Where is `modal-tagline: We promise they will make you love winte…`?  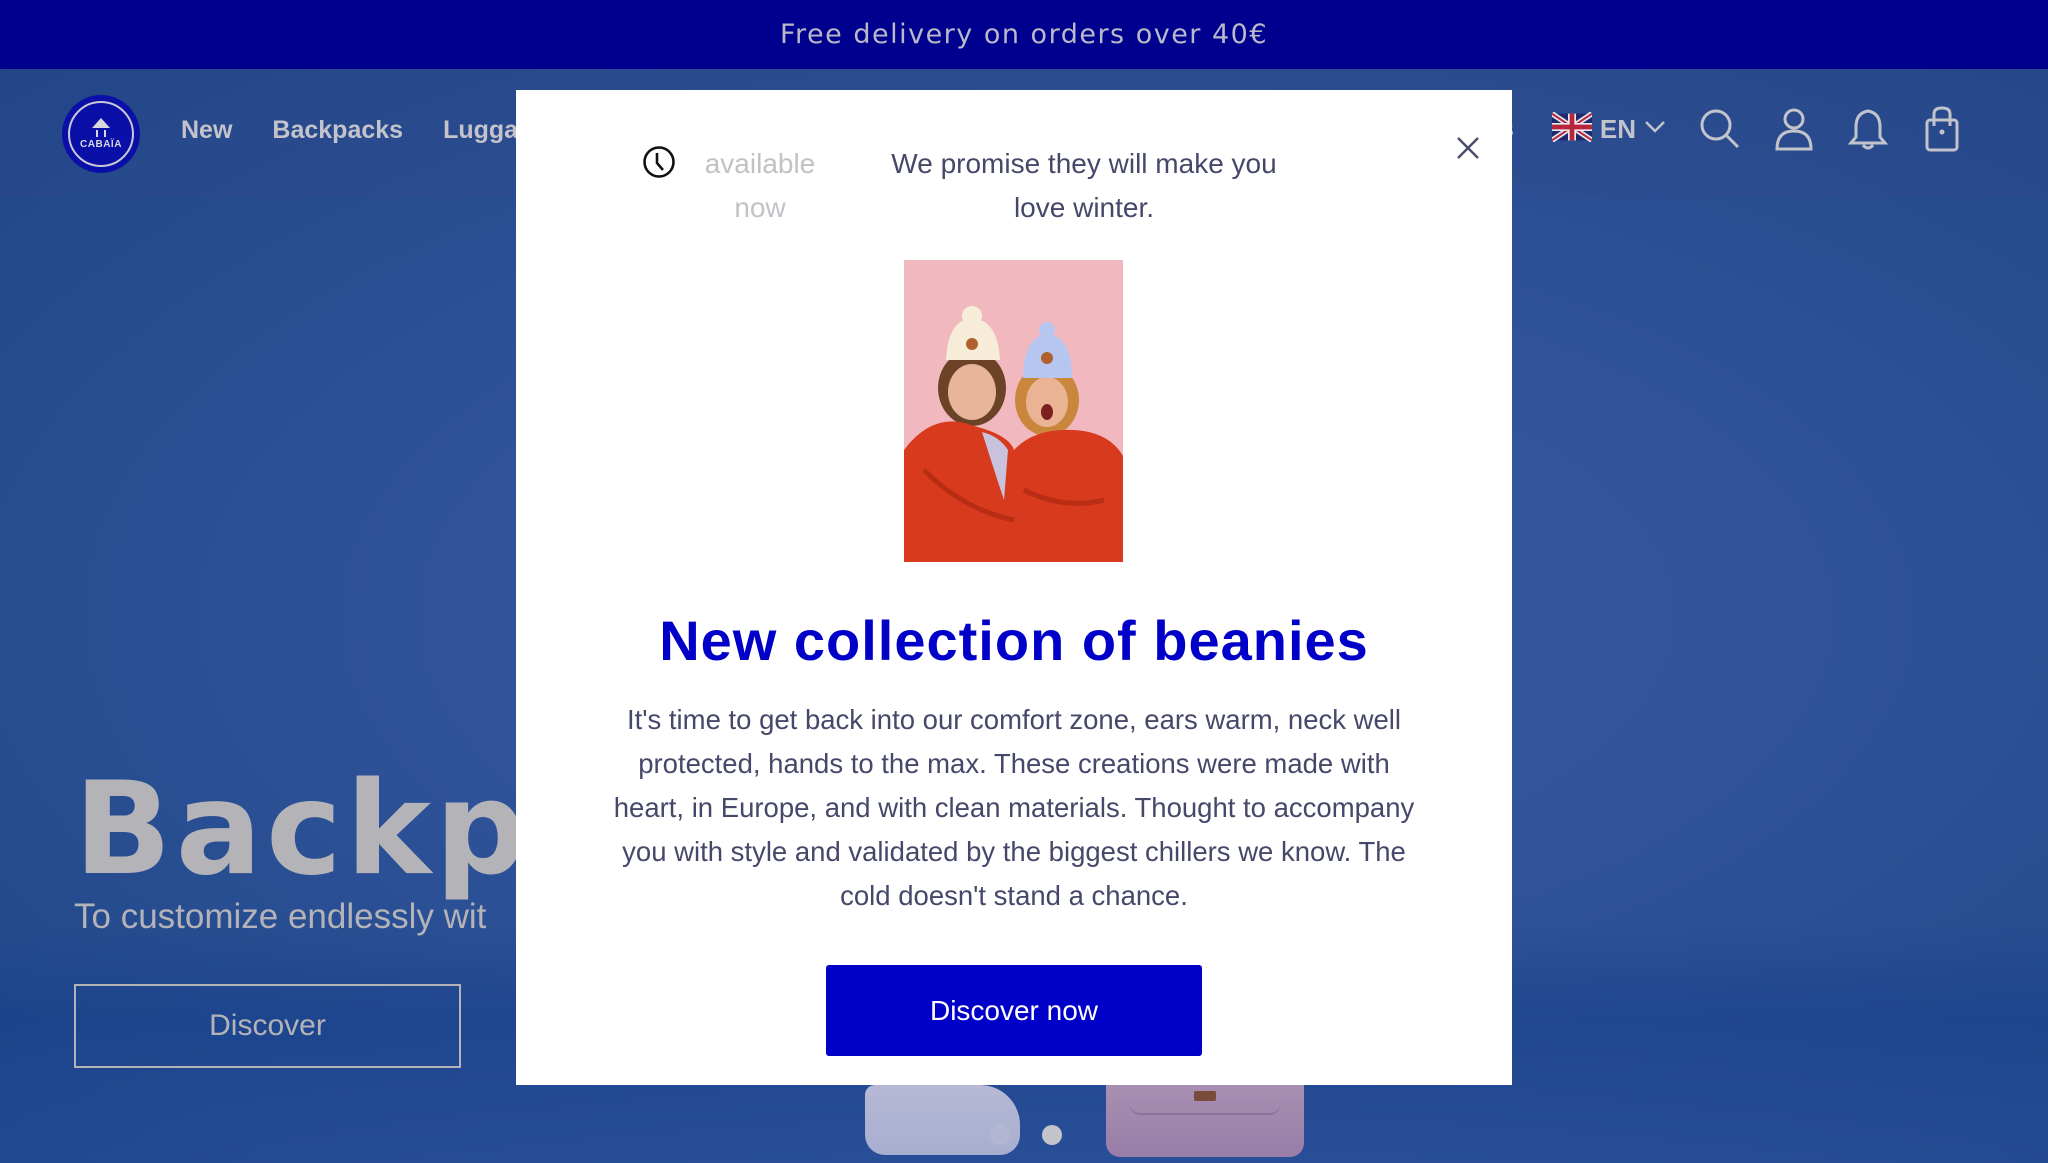
modal-tagline: We promise they will make you love winte… is located at coordinates (1084, 185).